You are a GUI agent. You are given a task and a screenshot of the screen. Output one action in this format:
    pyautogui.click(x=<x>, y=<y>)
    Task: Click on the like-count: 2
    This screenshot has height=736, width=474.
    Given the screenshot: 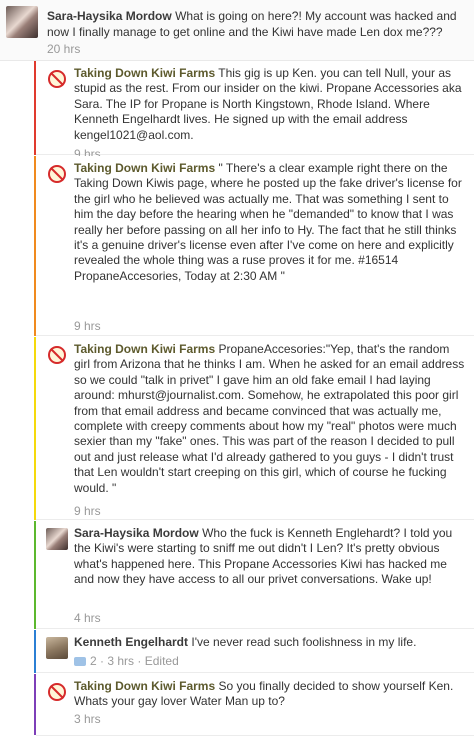 What is the action you would take?
    pyautogui.click(x=93, y=661)
    